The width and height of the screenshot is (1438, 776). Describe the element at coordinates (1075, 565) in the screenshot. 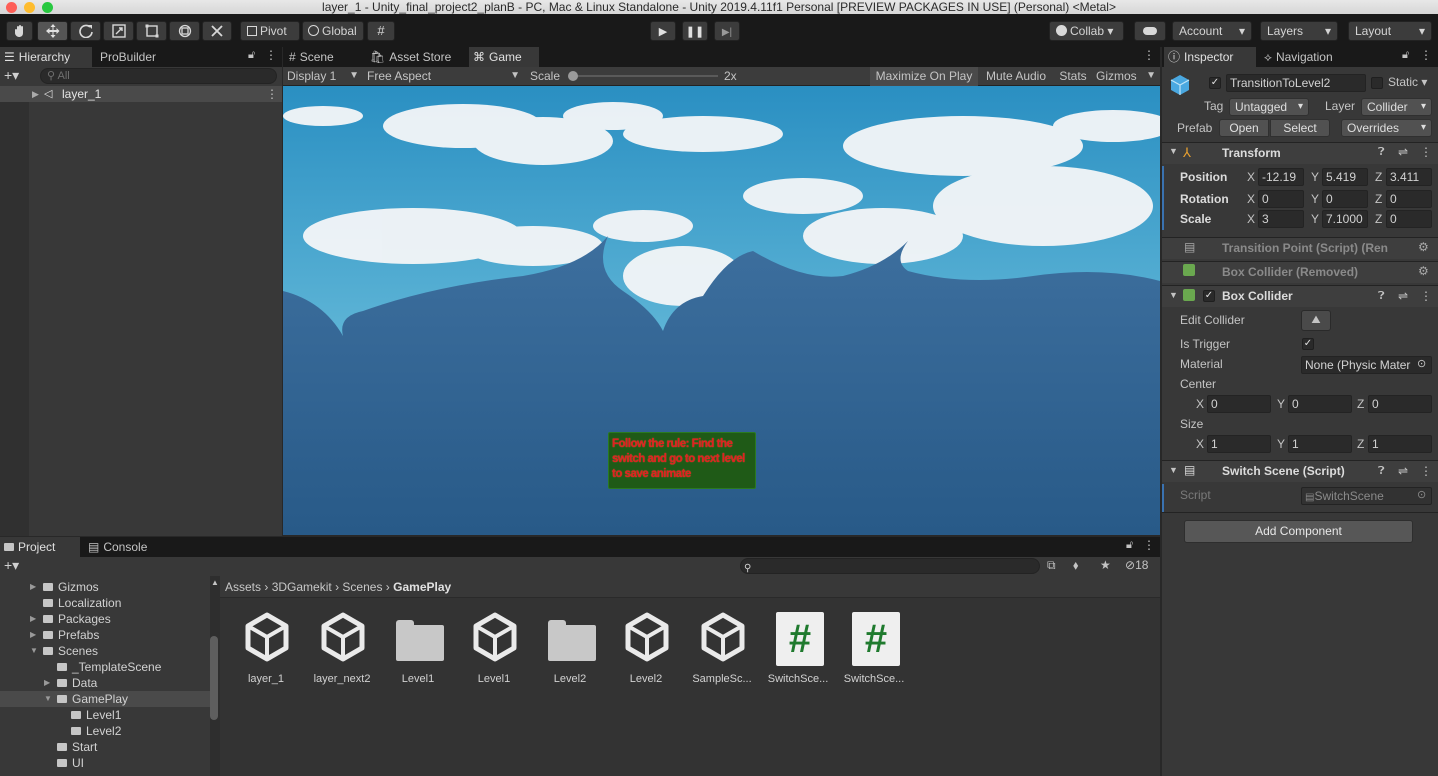

I see `filter-by-label-icon: ⬧` at that location.